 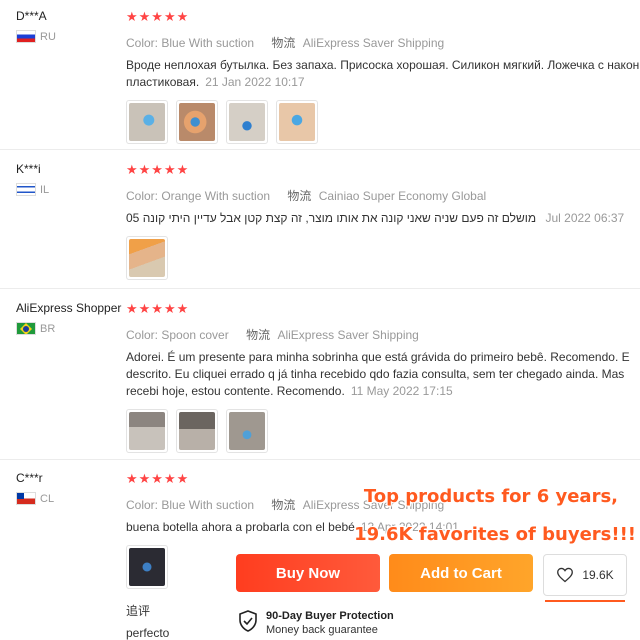 What do you see at coordinates (495, 534) in the screenshot?
I see `promo-line-2: 19.6K favorites of buyers!!!` at bounding box center [495, 534].